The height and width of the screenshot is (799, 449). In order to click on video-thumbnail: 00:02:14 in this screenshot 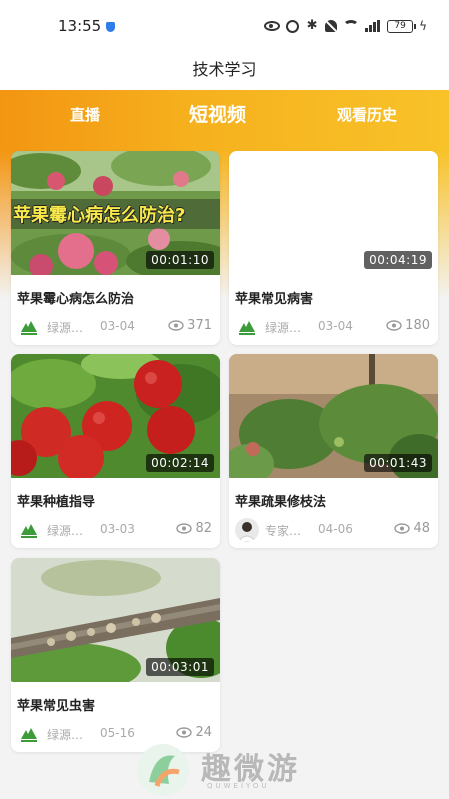, I will do `click(115, 416)`.